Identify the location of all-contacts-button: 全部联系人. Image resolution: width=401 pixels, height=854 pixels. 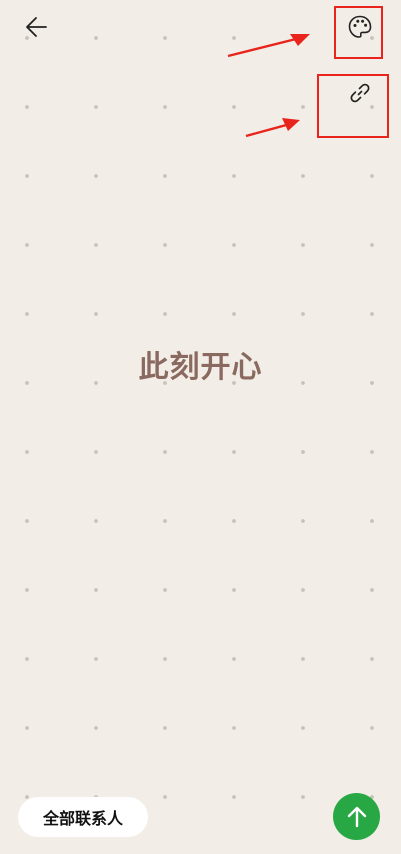
(83, 817).